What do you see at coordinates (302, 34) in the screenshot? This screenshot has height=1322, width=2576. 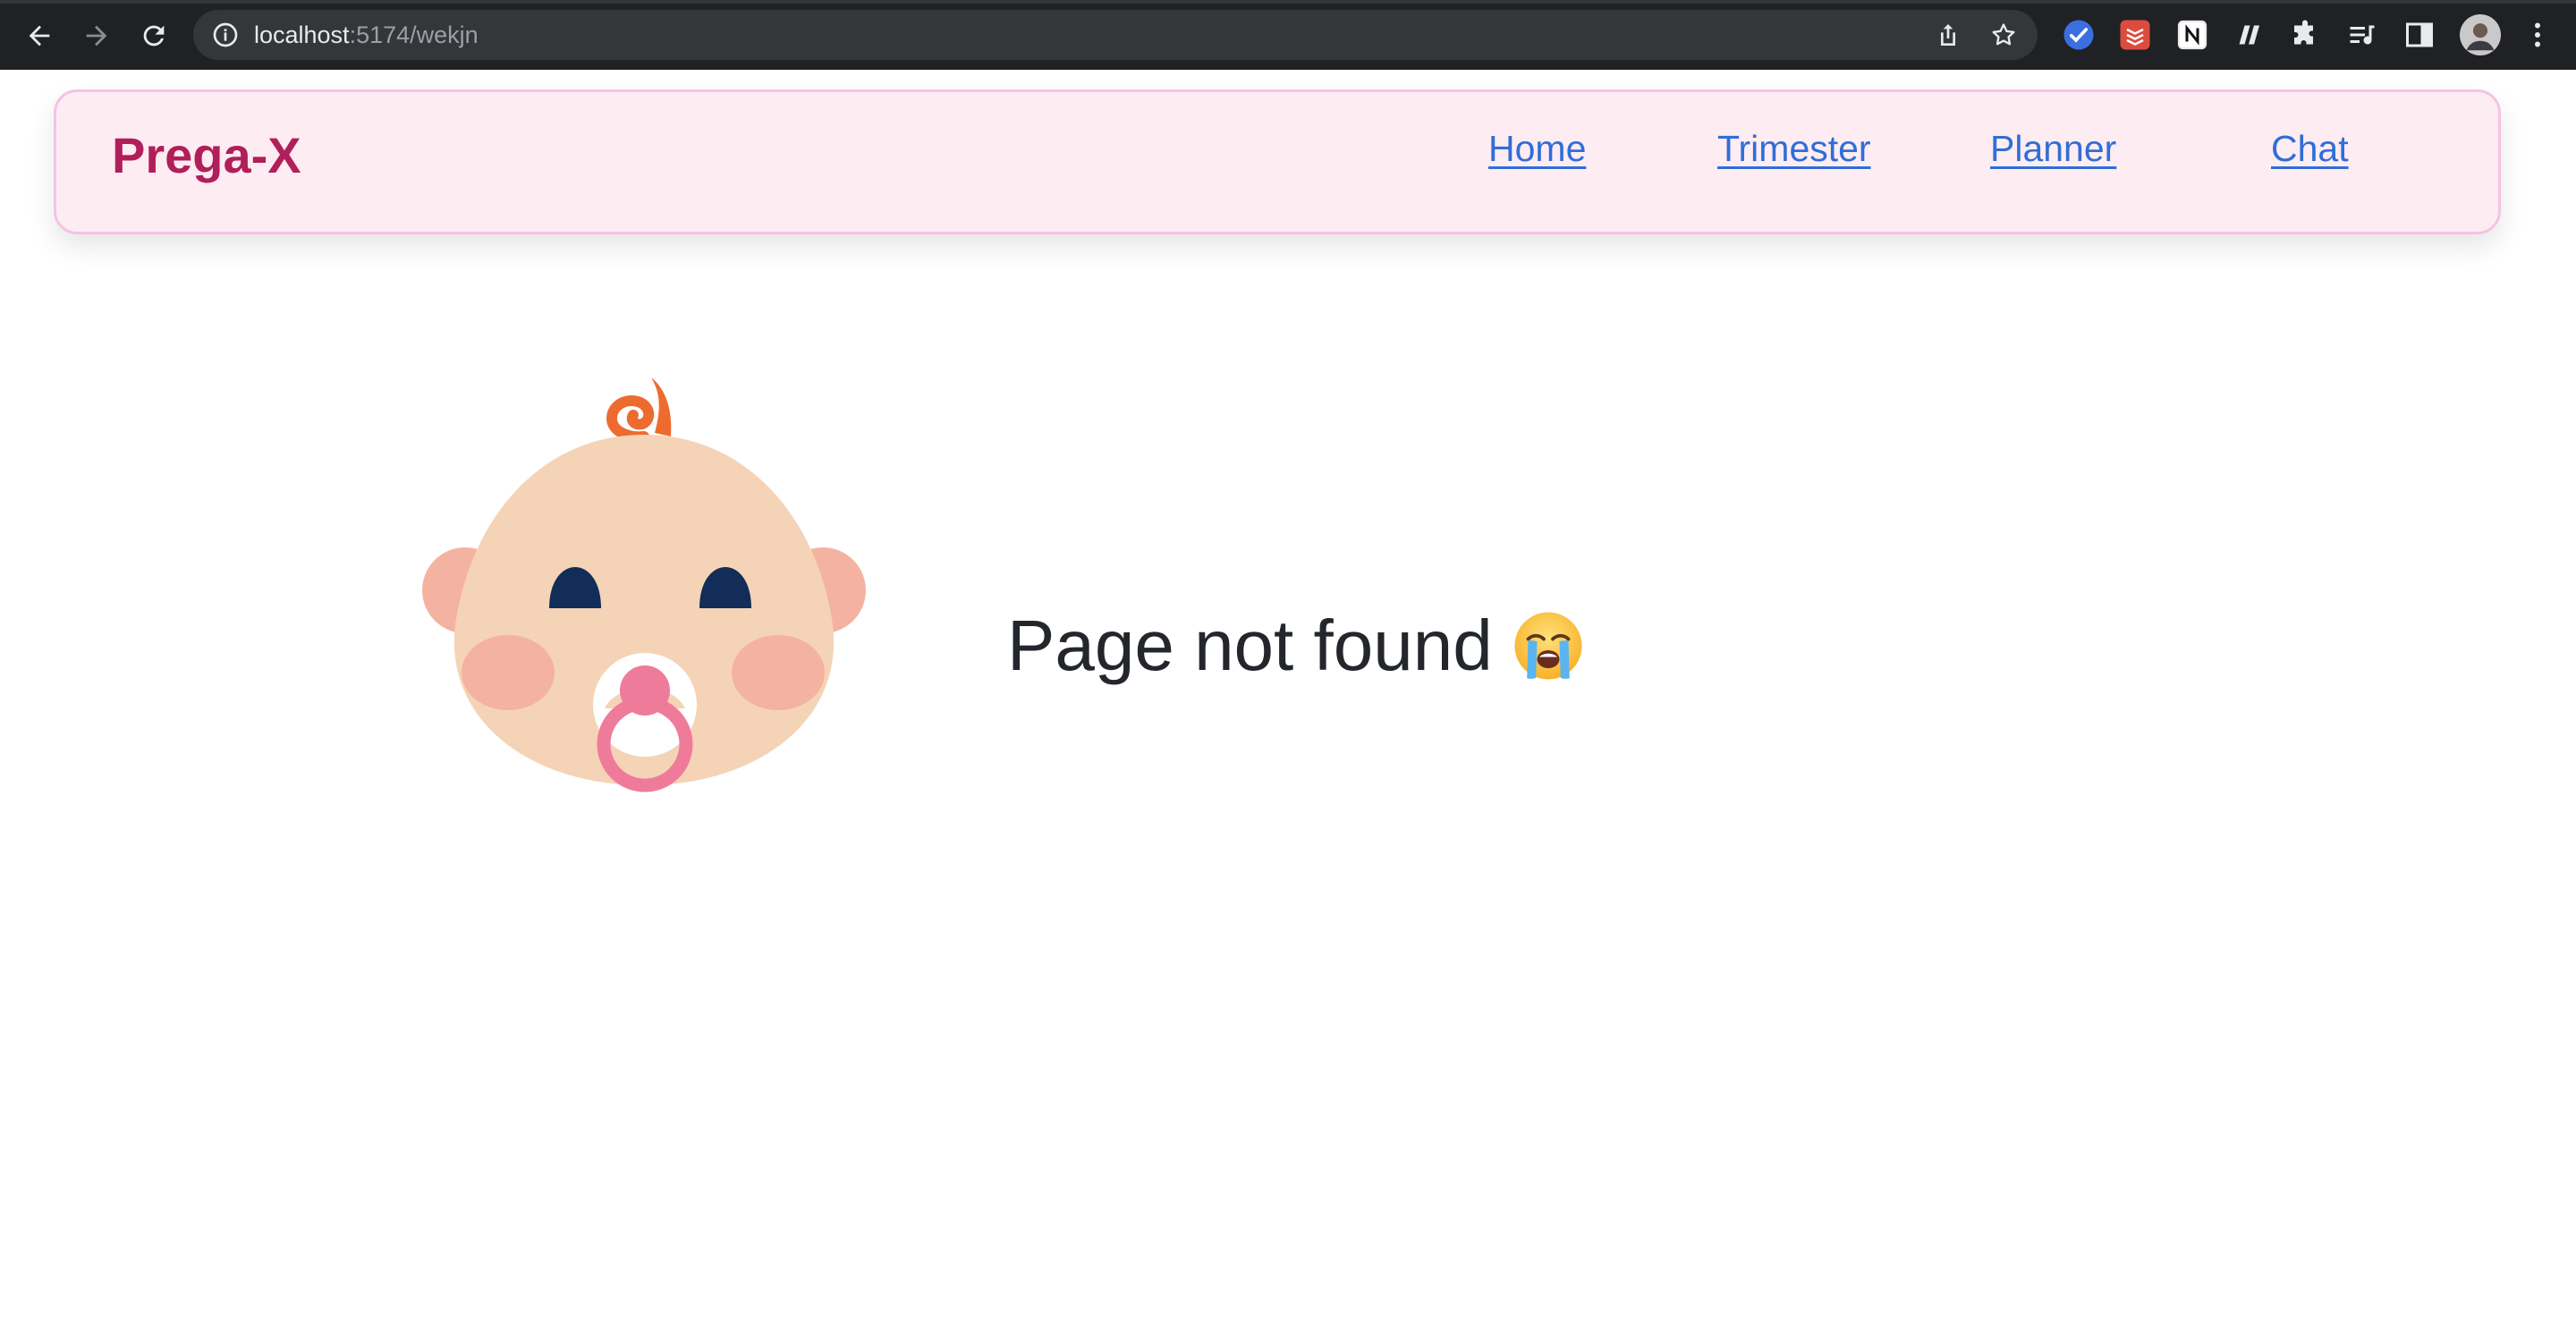 I see `url-host: localhost` at bounding box center [302, 34].